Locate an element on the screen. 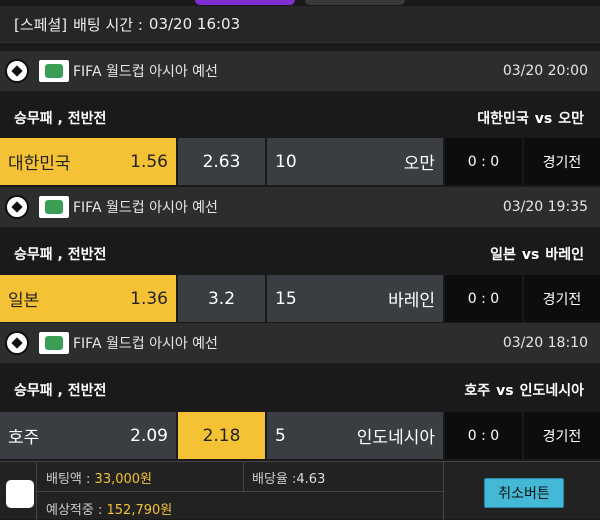 Image resolution: width=600 pixels, height=520 pixels. bet-time-label: 배팅 시간 : is located at coordinates (108, 24).